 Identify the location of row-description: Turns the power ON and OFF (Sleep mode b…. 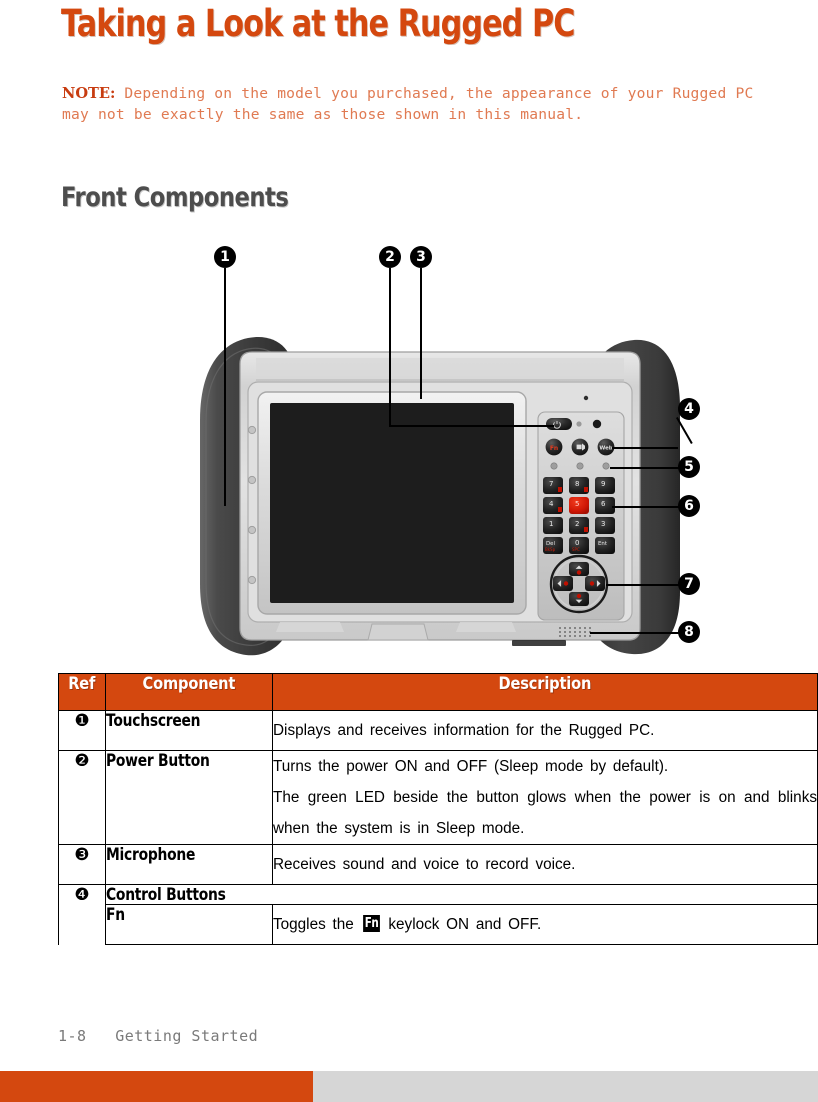
(545, 797).